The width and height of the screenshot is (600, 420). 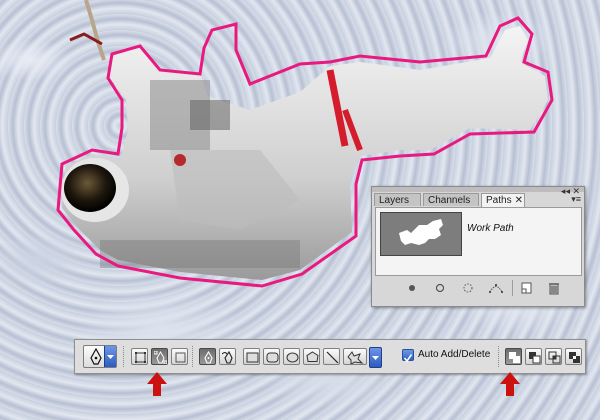 What do you see at coordinates (576, 199) in the screenshot?
I see `panel-menu-icon: ▾≡` at bounding box center [576, 199].